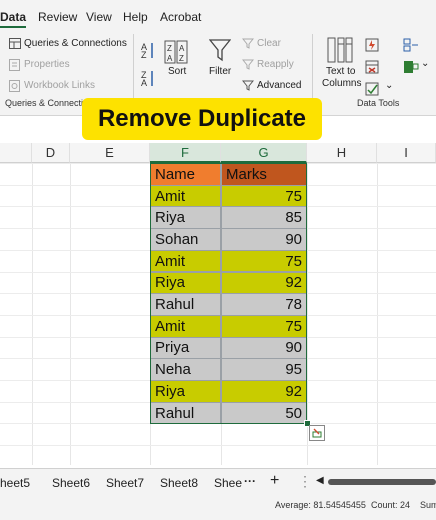  Describe the element at coordinates (16, 153) in the screenshot. I see `corner-cell` at that location.